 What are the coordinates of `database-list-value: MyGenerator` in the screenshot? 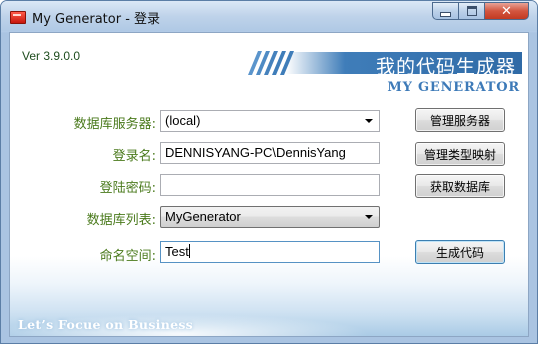 It's located at (203, 216).